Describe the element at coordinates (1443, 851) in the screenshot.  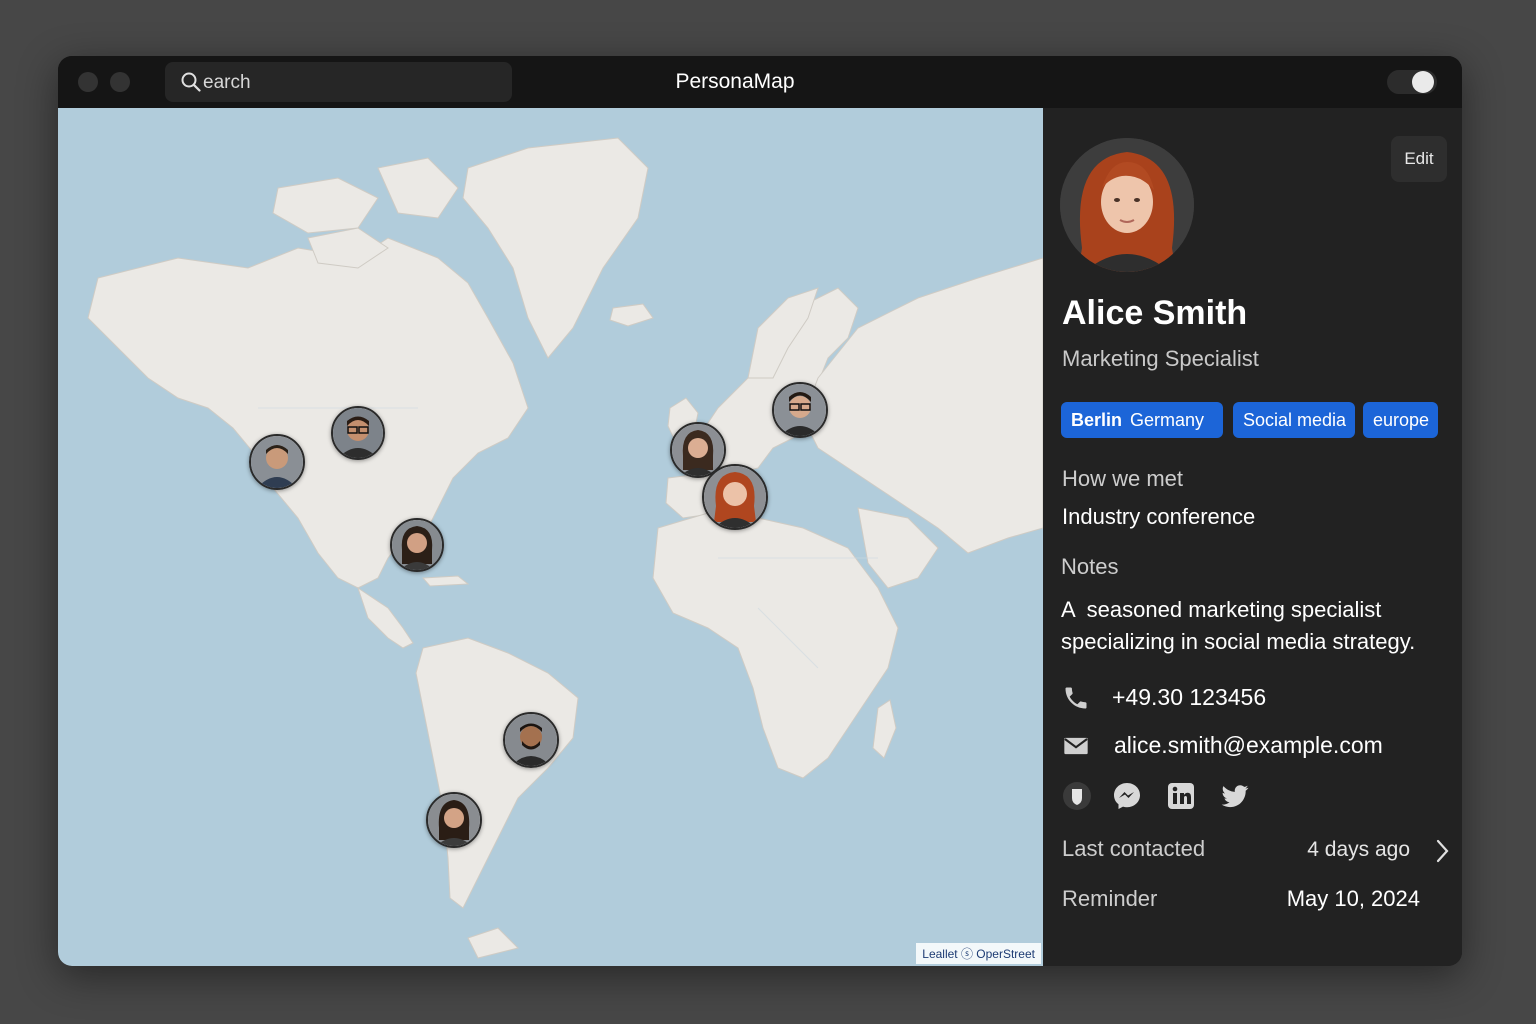
I see `chevron-right-icon` at that location.